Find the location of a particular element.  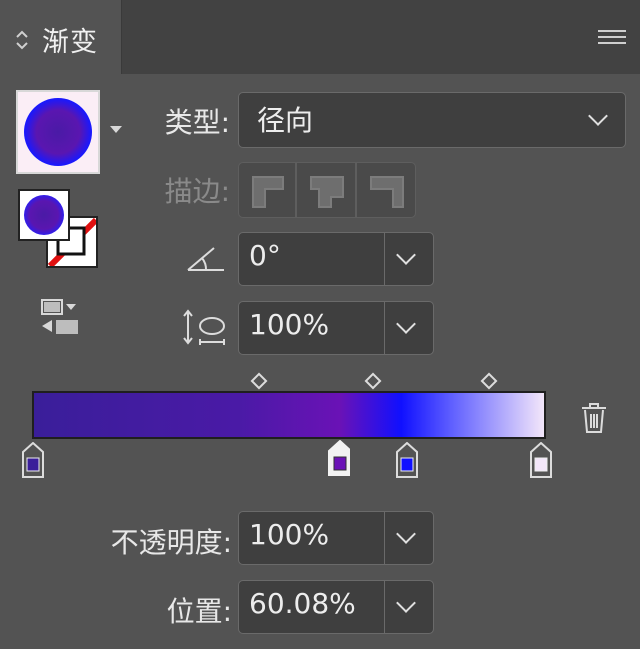

stroke-across-icon is located at coordinates (387, 192).